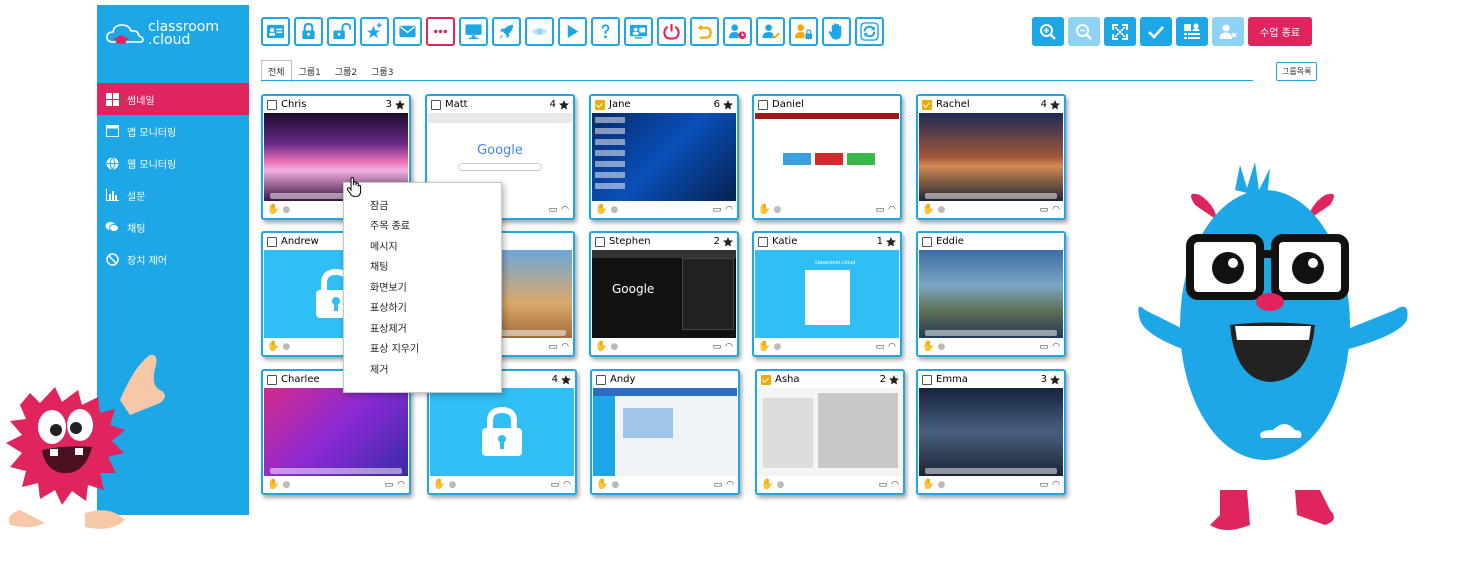 The width and height of the screenshot is (1457, 567). What do you see at coordinates (422, 204) in the screenshot?
I see `menu-item-lock: 잠금` at bounding box center [422, 204].